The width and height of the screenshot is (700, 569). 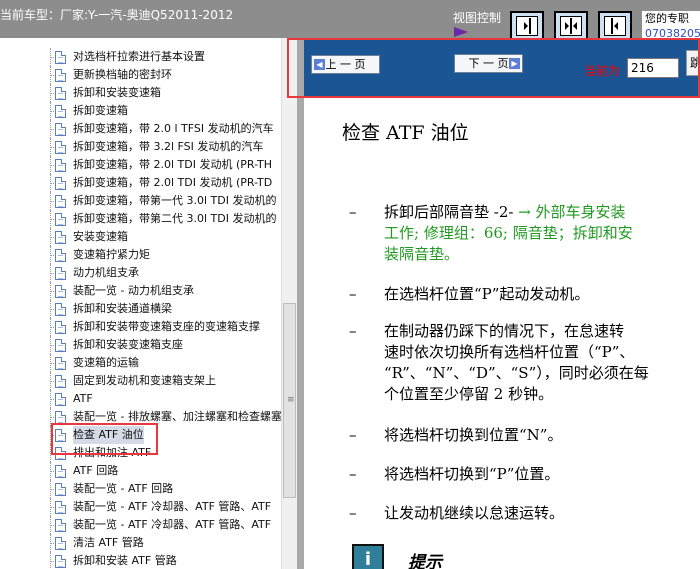 I want to click on tree-item: 检查 ATF 油位, so click(x=140, y=435).